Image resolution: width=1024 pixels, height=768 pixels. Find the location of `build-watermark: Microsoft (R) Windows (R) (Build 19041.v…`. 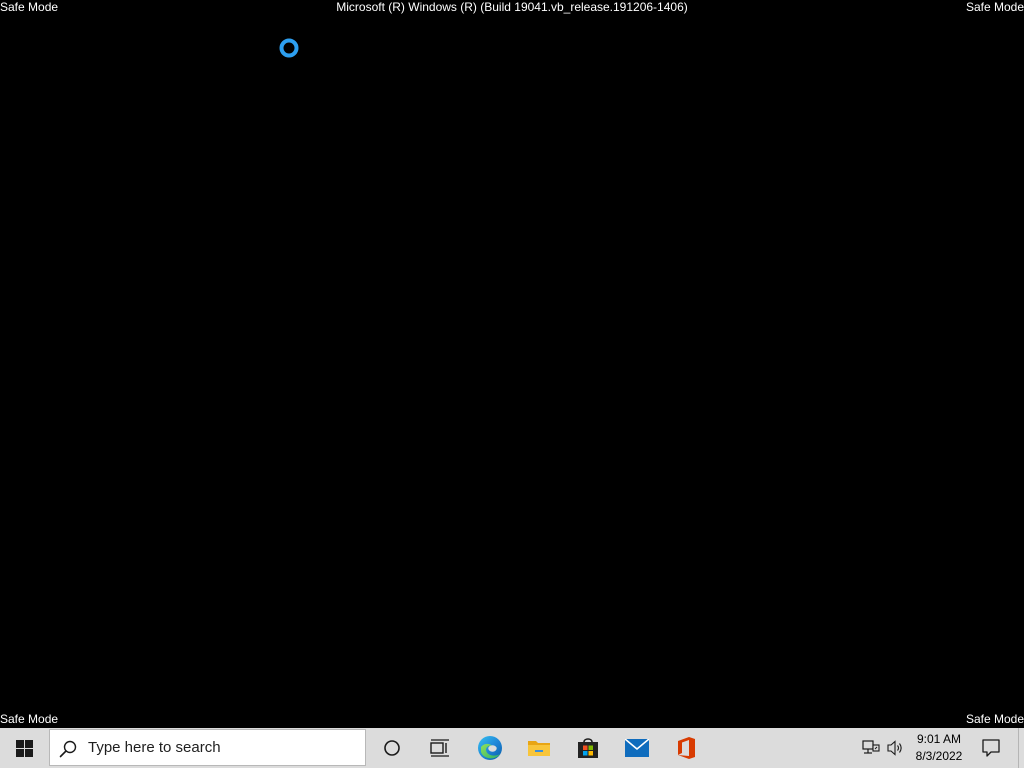

build-watermark: Microsoft (R) Windows (R) (Build 19041.v… is located at coordinates (512, 7).